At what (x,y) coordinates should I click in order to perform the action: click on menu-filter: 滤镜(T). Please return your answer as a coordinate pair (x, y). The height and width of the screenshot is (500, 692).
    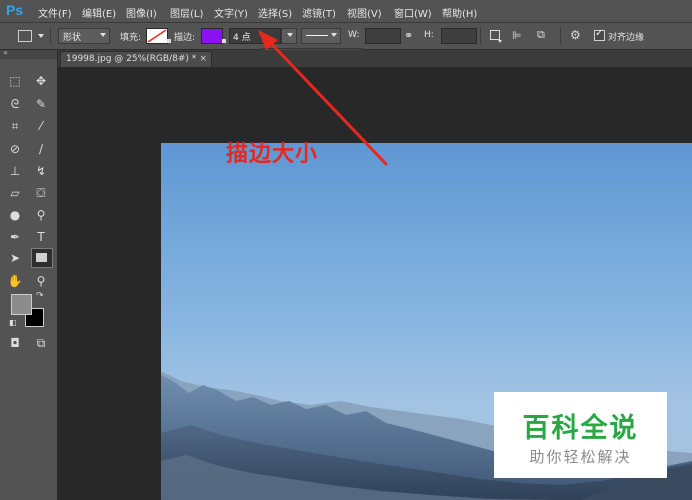
    Looking at the image, I should click on (319, 12).